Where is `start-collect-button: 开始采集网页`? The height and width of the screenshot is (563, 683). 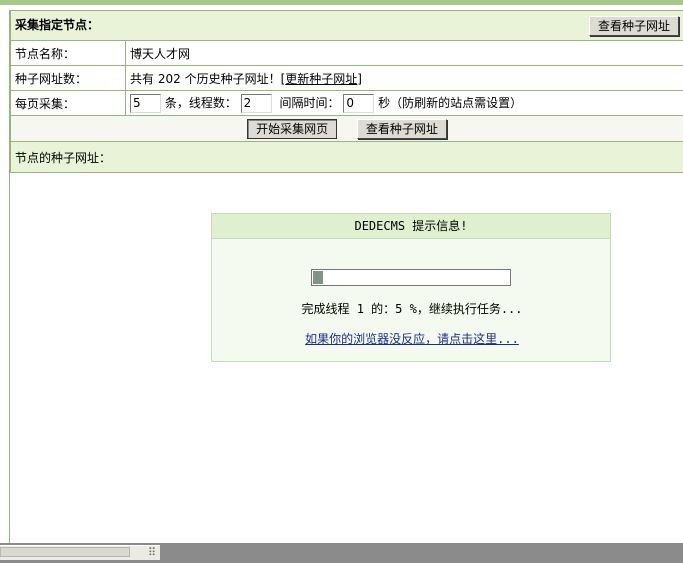
start-collect-button: 开始采集网页 is located at coordinates (292, 128).